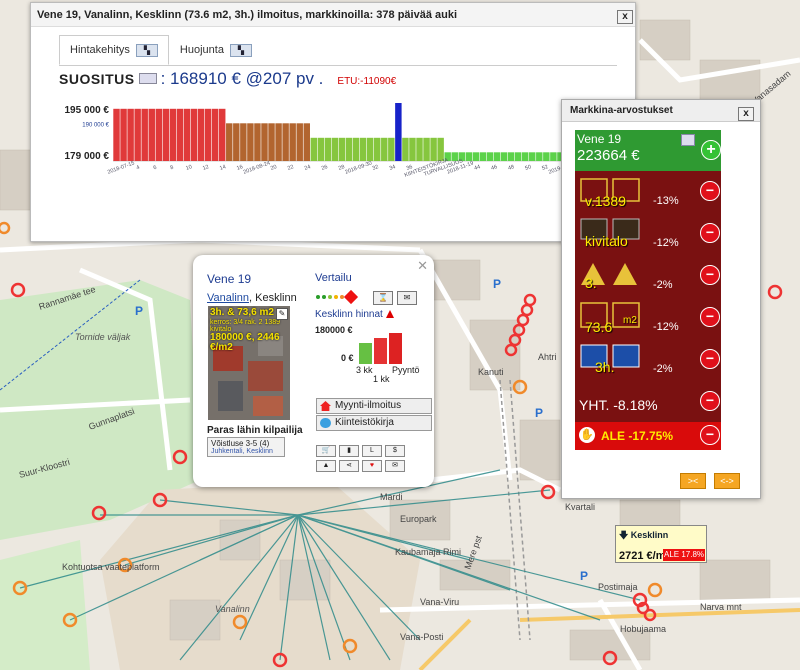 This screenshot has width=800, height=670. Describe the element at coordinates (711, 150) in the screenshot. I see `add-button: +` at that location.